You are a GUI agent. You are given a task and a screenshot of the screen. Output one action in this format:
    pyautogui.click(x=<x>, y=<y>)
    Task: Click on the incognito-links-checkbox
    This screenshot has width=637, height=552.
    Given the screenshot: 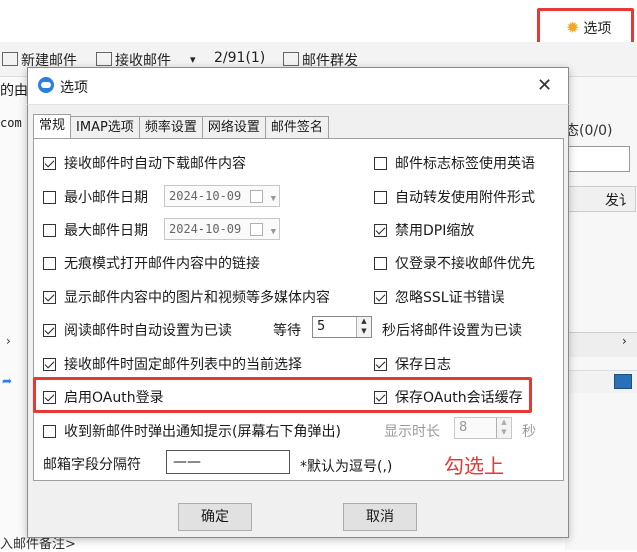 What is the action you would take?
    pyautogui.click(x=49, y=263)
    